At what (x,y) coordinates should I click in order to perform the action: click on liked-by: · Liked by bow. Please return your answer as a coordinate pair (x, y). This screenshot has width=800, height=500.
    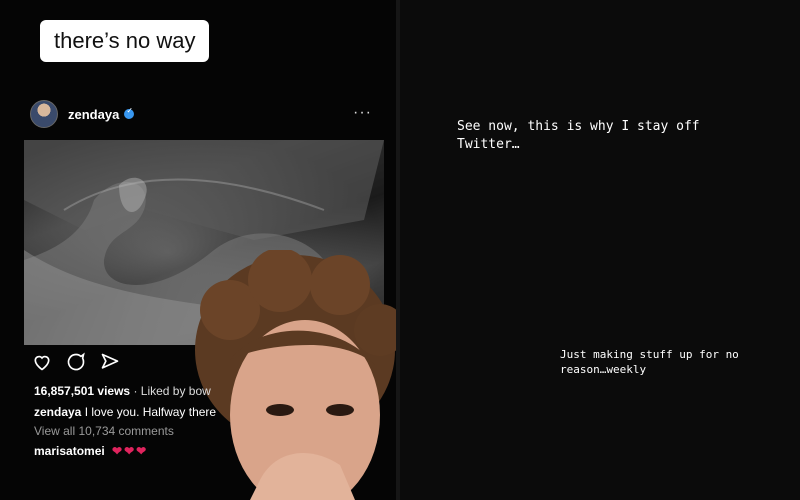
    Looking at the image, I should click on (171, 391).